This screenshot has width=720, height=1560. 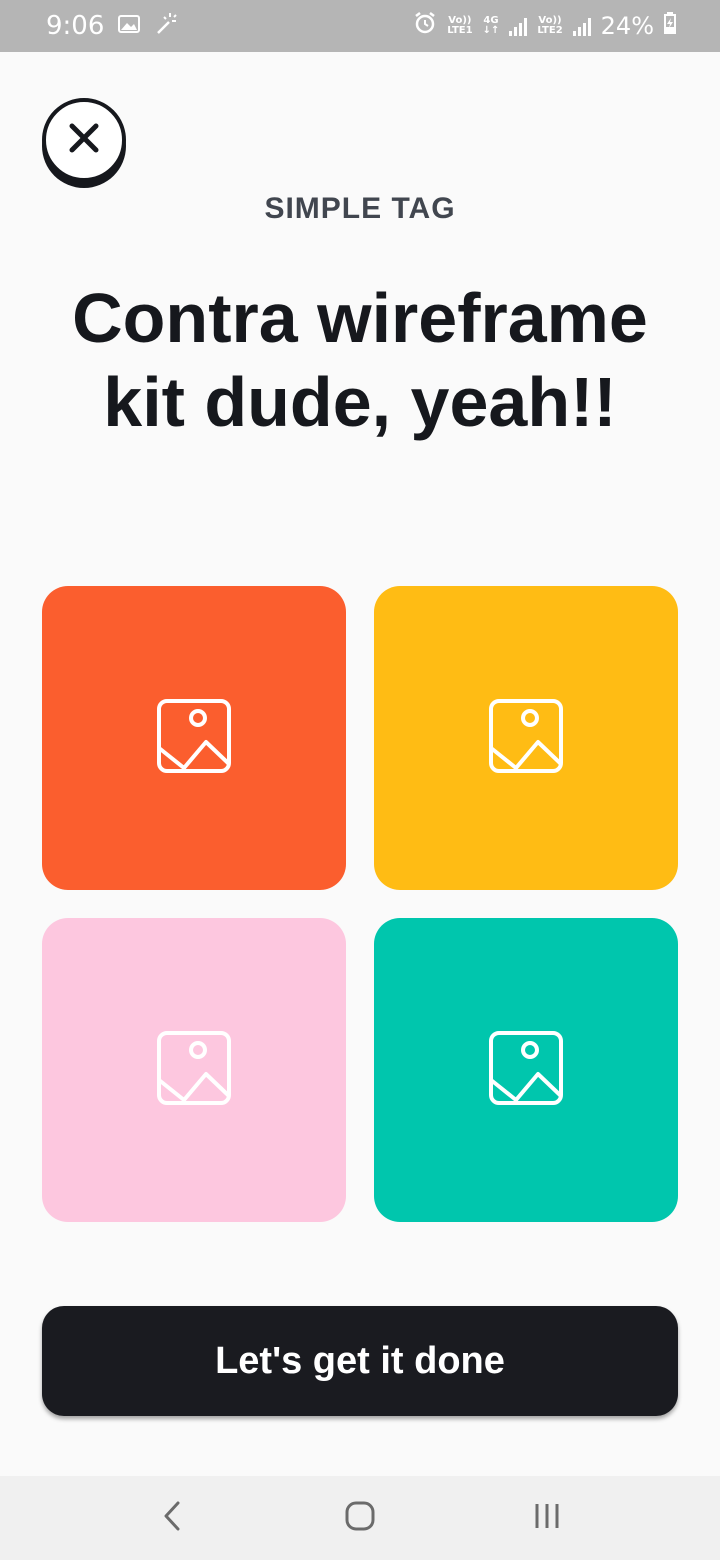 I want to click on recents-icon, so click(x=547, y=1518).